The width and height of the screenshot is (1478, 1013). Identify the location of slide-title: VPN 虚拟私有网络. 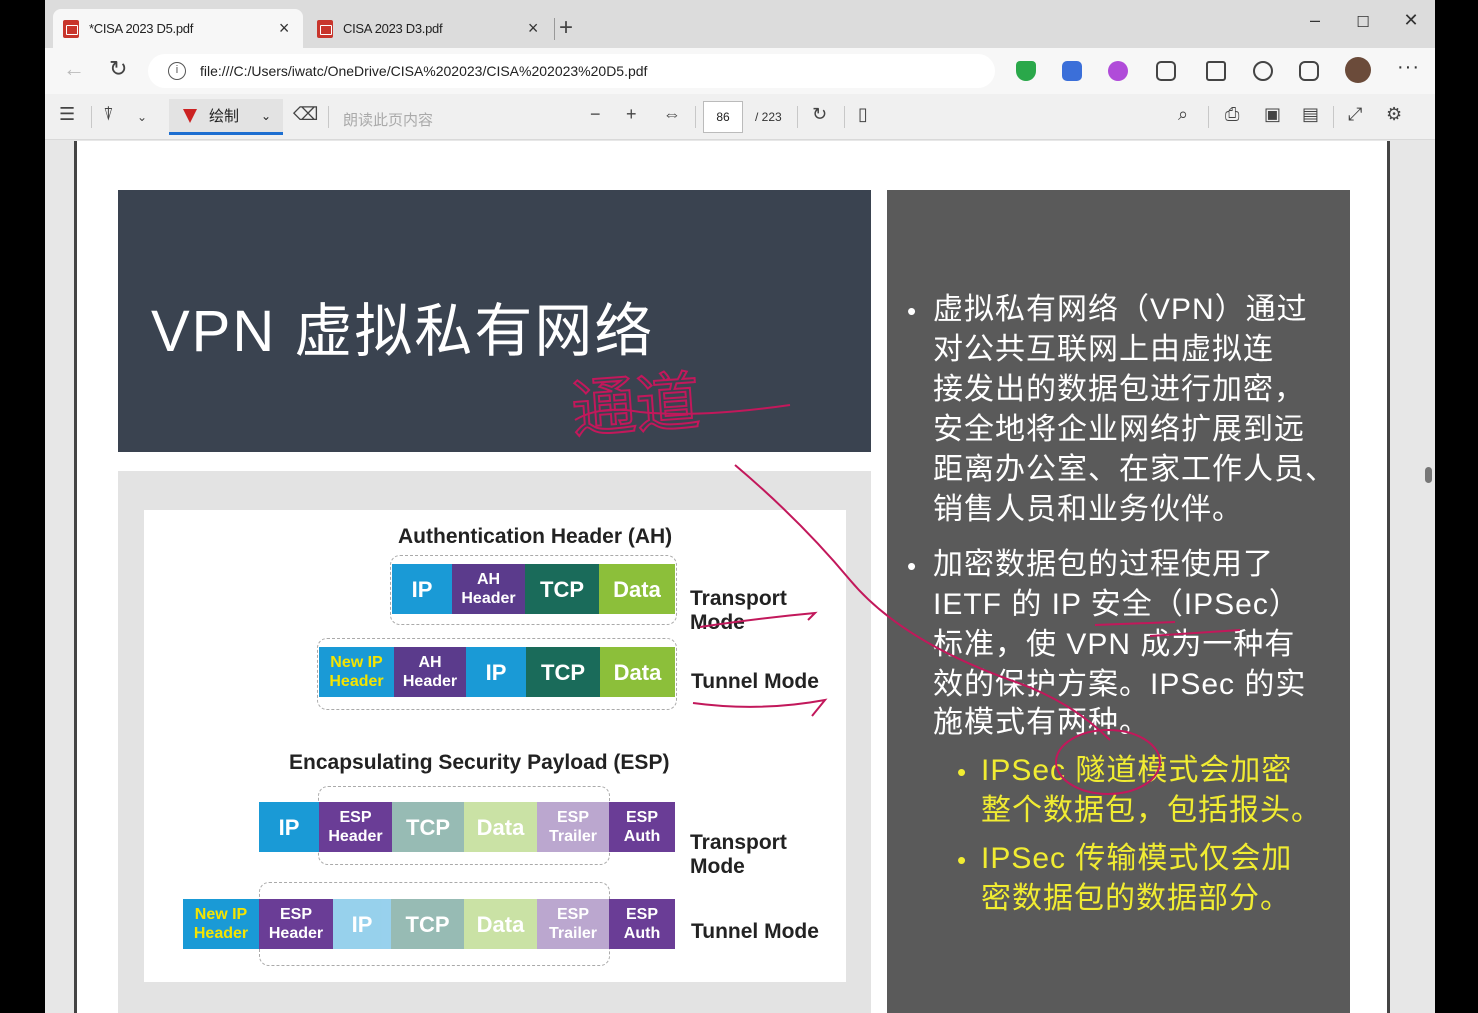
(403, 331).